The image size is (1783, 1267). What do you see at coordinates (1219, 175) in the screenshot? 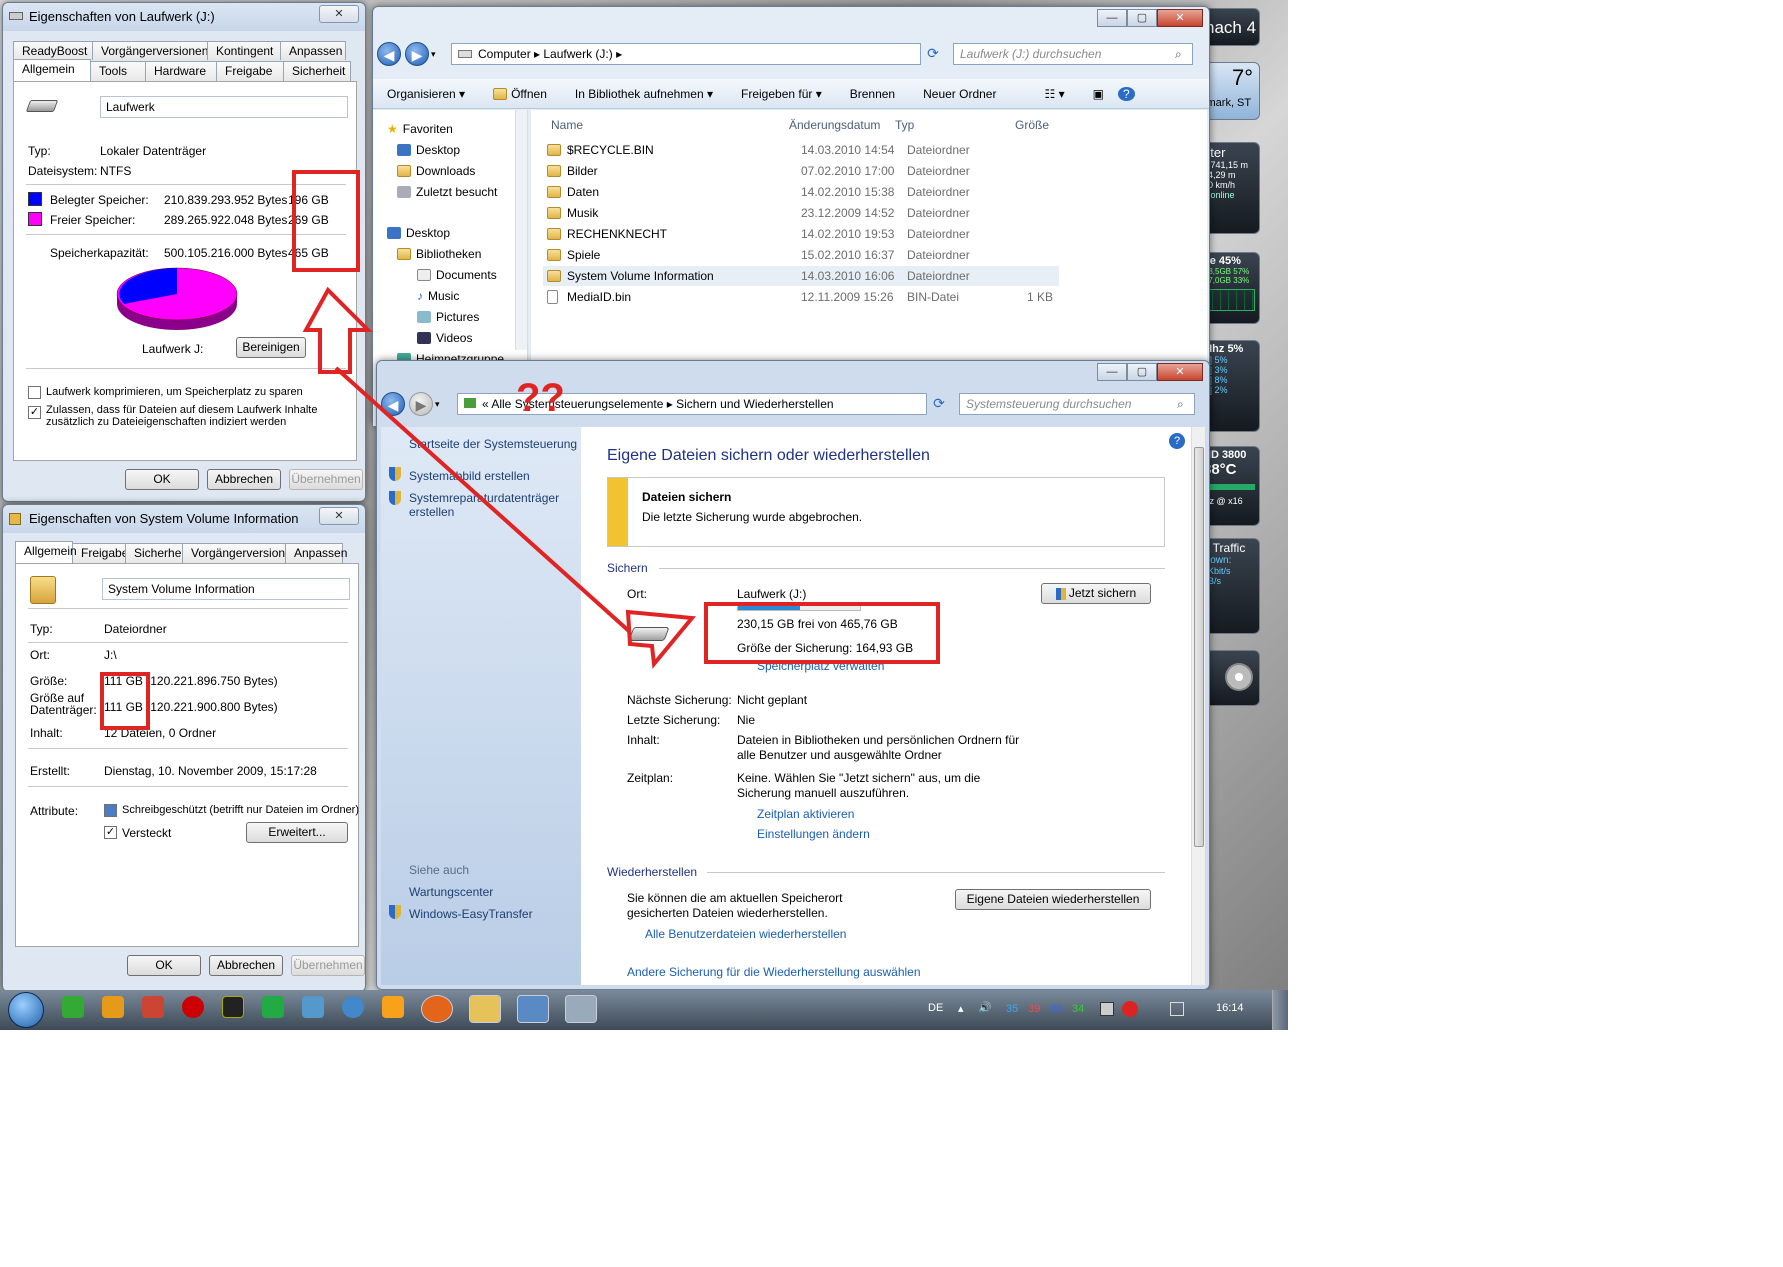
I see `altimeter-line: 24,29 m` at bounding box center [1219, 175].